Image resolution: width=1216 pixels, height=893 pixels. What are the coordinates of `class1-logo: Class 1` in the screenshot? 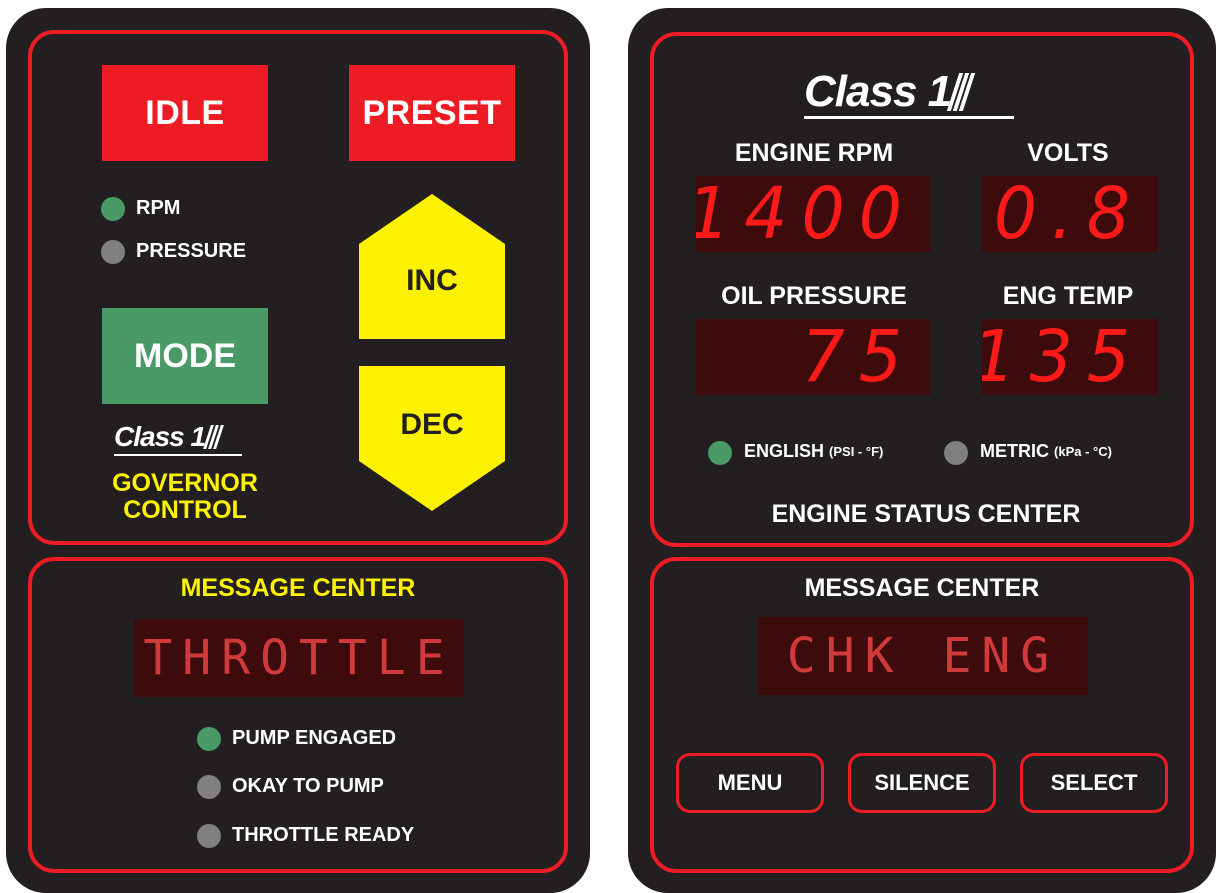 It's located at (194, 438).